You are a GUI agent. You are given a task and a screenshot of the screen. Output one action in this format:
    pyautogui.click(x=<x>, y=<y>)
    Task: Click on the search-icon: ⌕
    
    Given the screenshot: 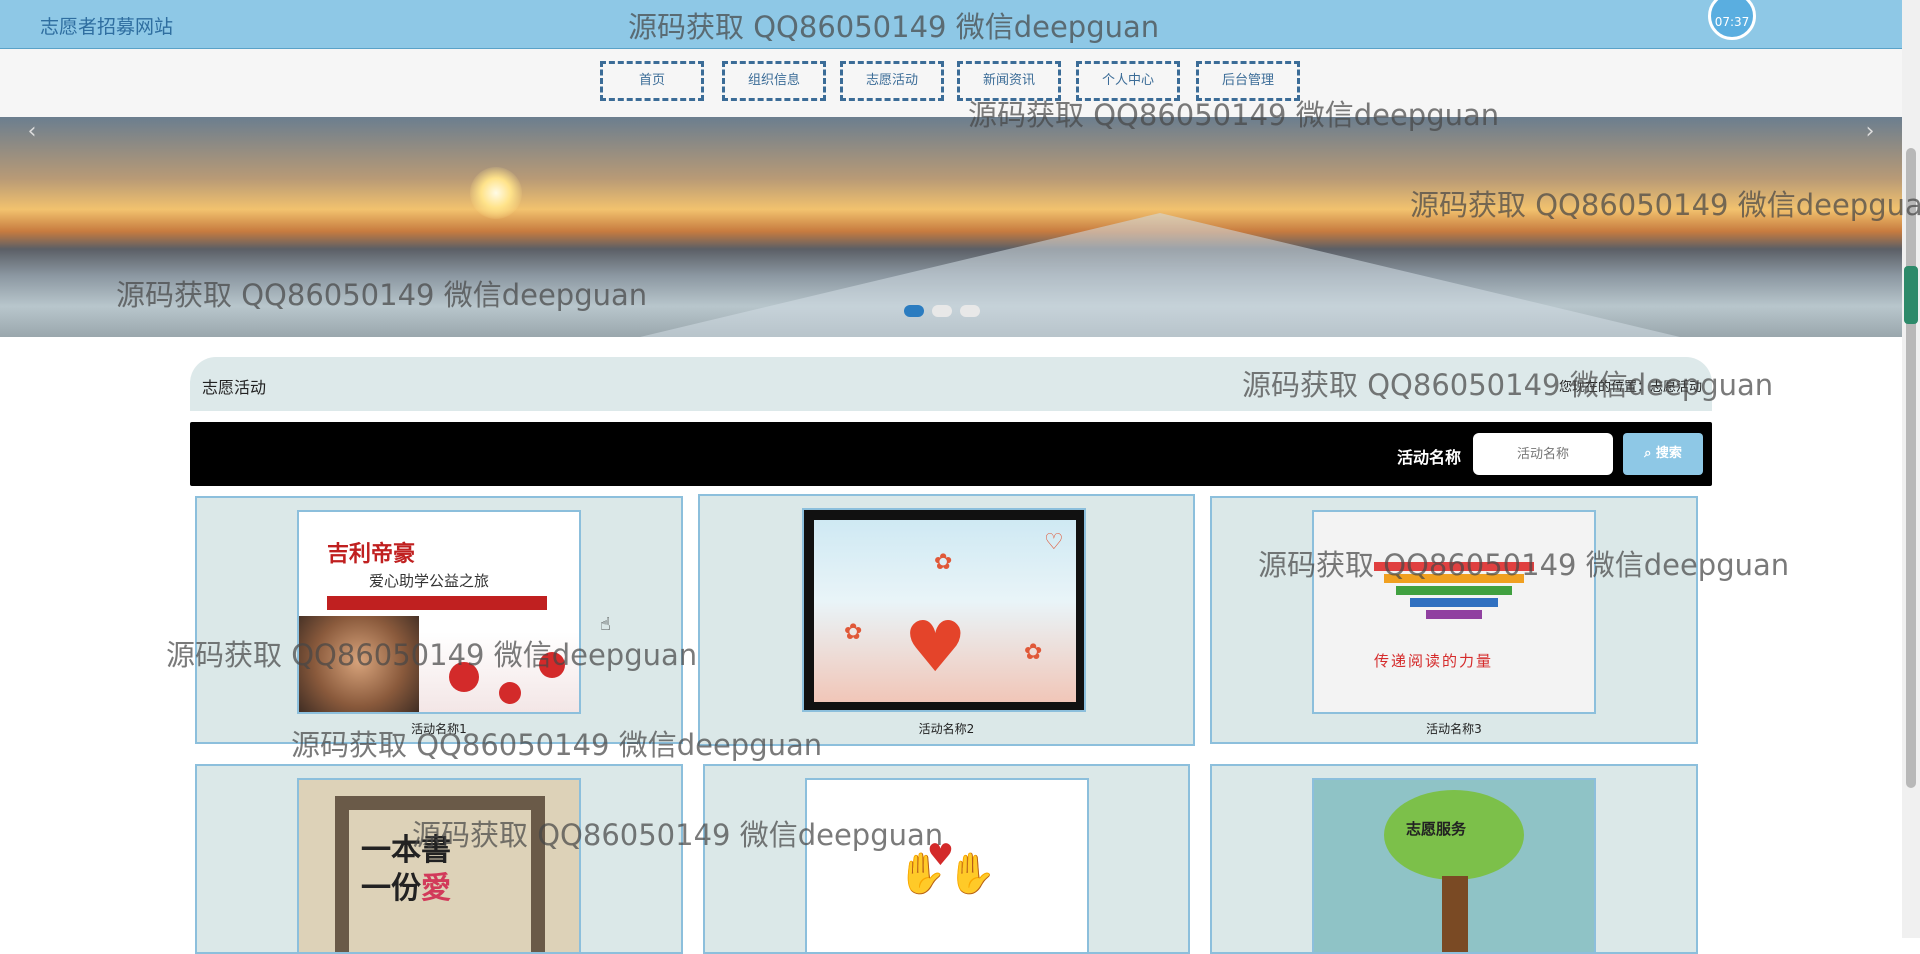 What is the action you would take?
    pyautogui.click(x=1648, y=453)
    